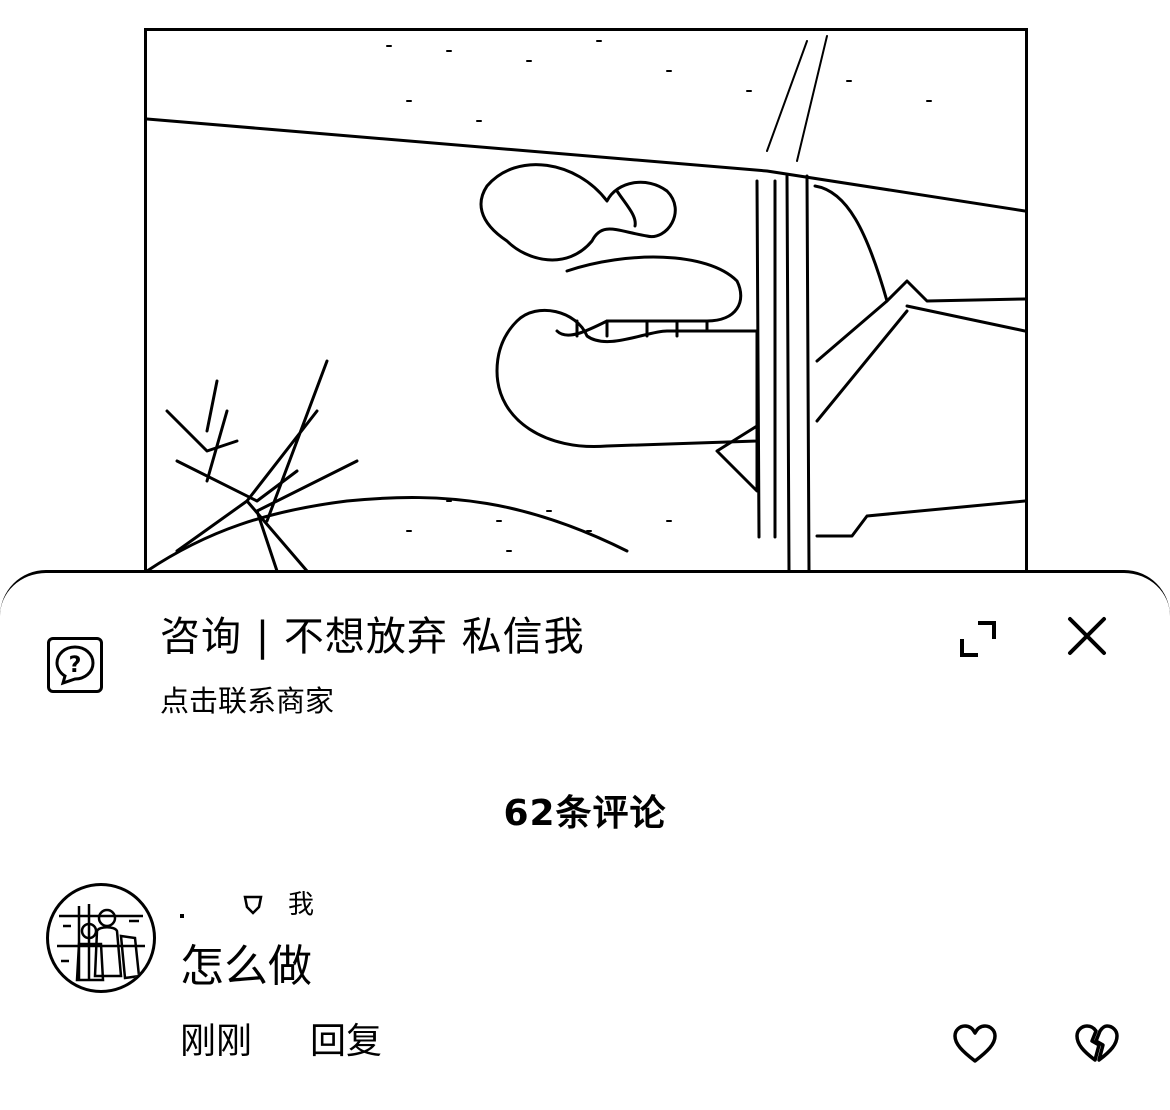 The image size is (1170, 1110). Describe the element at coordinates (1097, 1044) in the screenshot. I see `broken-heart-icon` at that location.